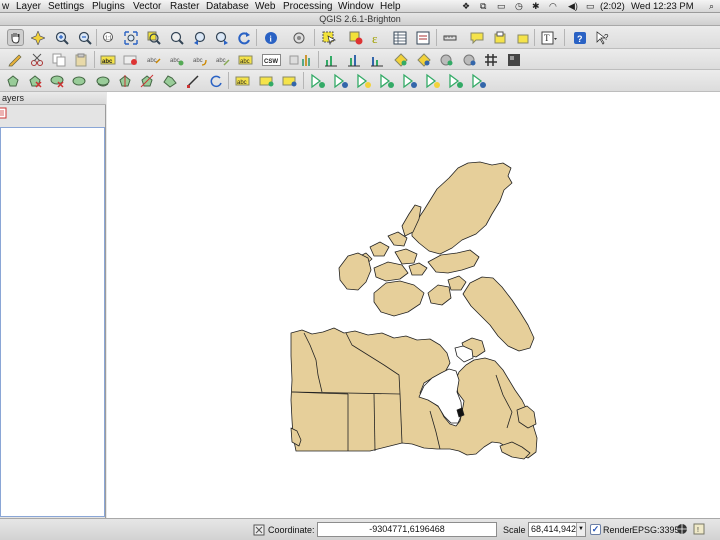 The image size is (720, 540). Describe the element at coordinates (422, 37) in the screenshot. I see `field-calculator-icon` at that location.